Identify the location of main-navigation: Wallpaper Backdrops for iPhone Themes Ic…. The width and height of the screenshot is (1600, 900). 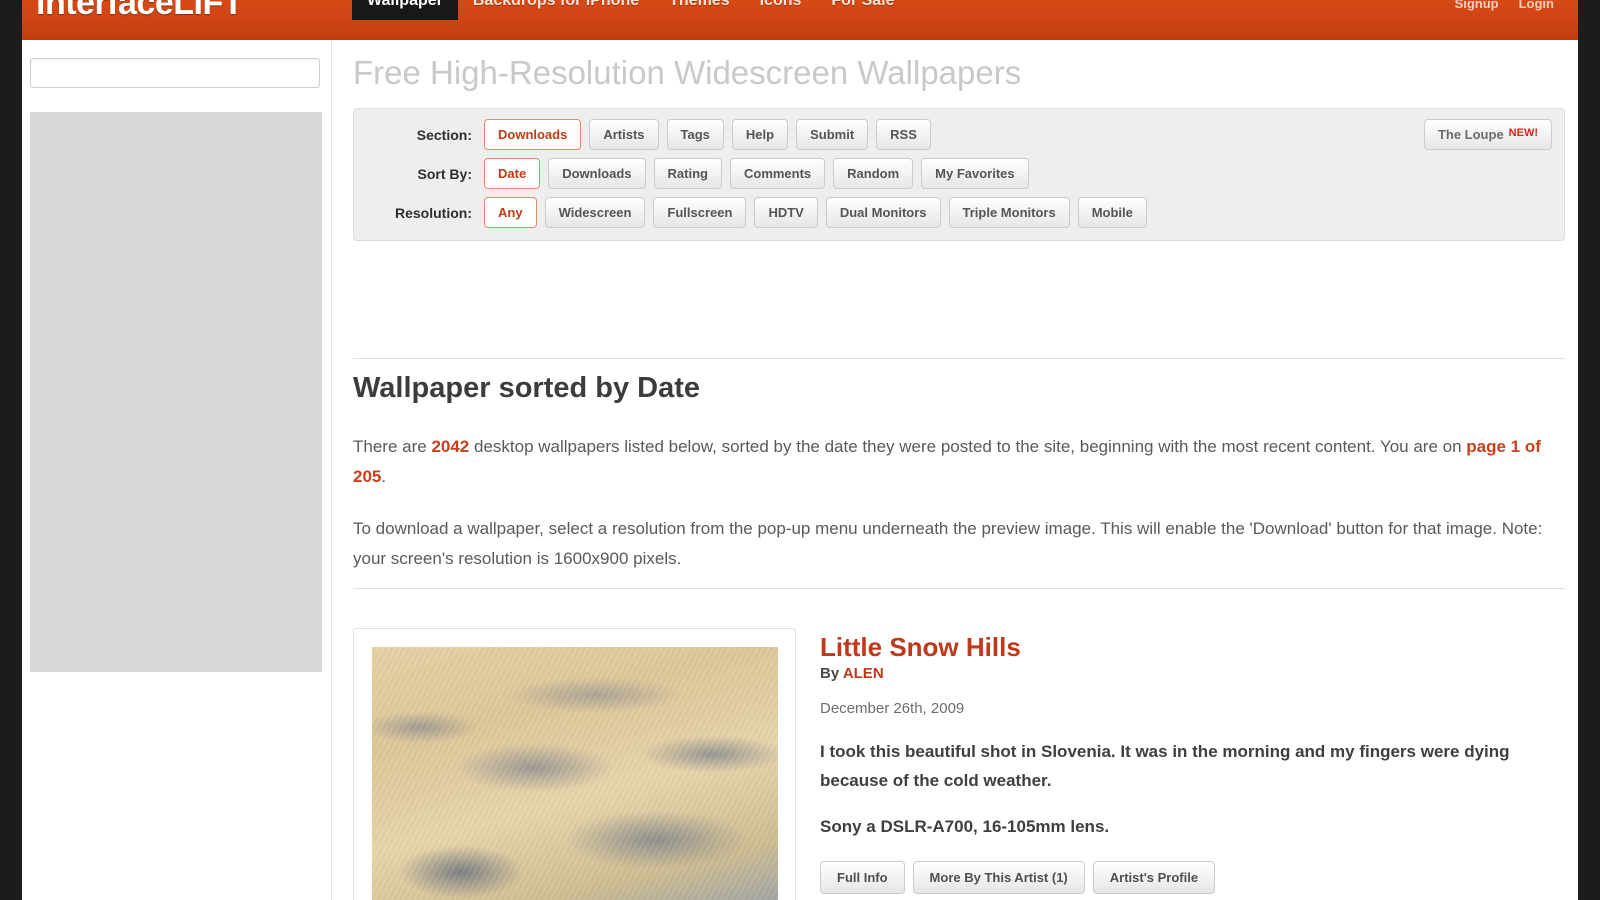
(631, 10).